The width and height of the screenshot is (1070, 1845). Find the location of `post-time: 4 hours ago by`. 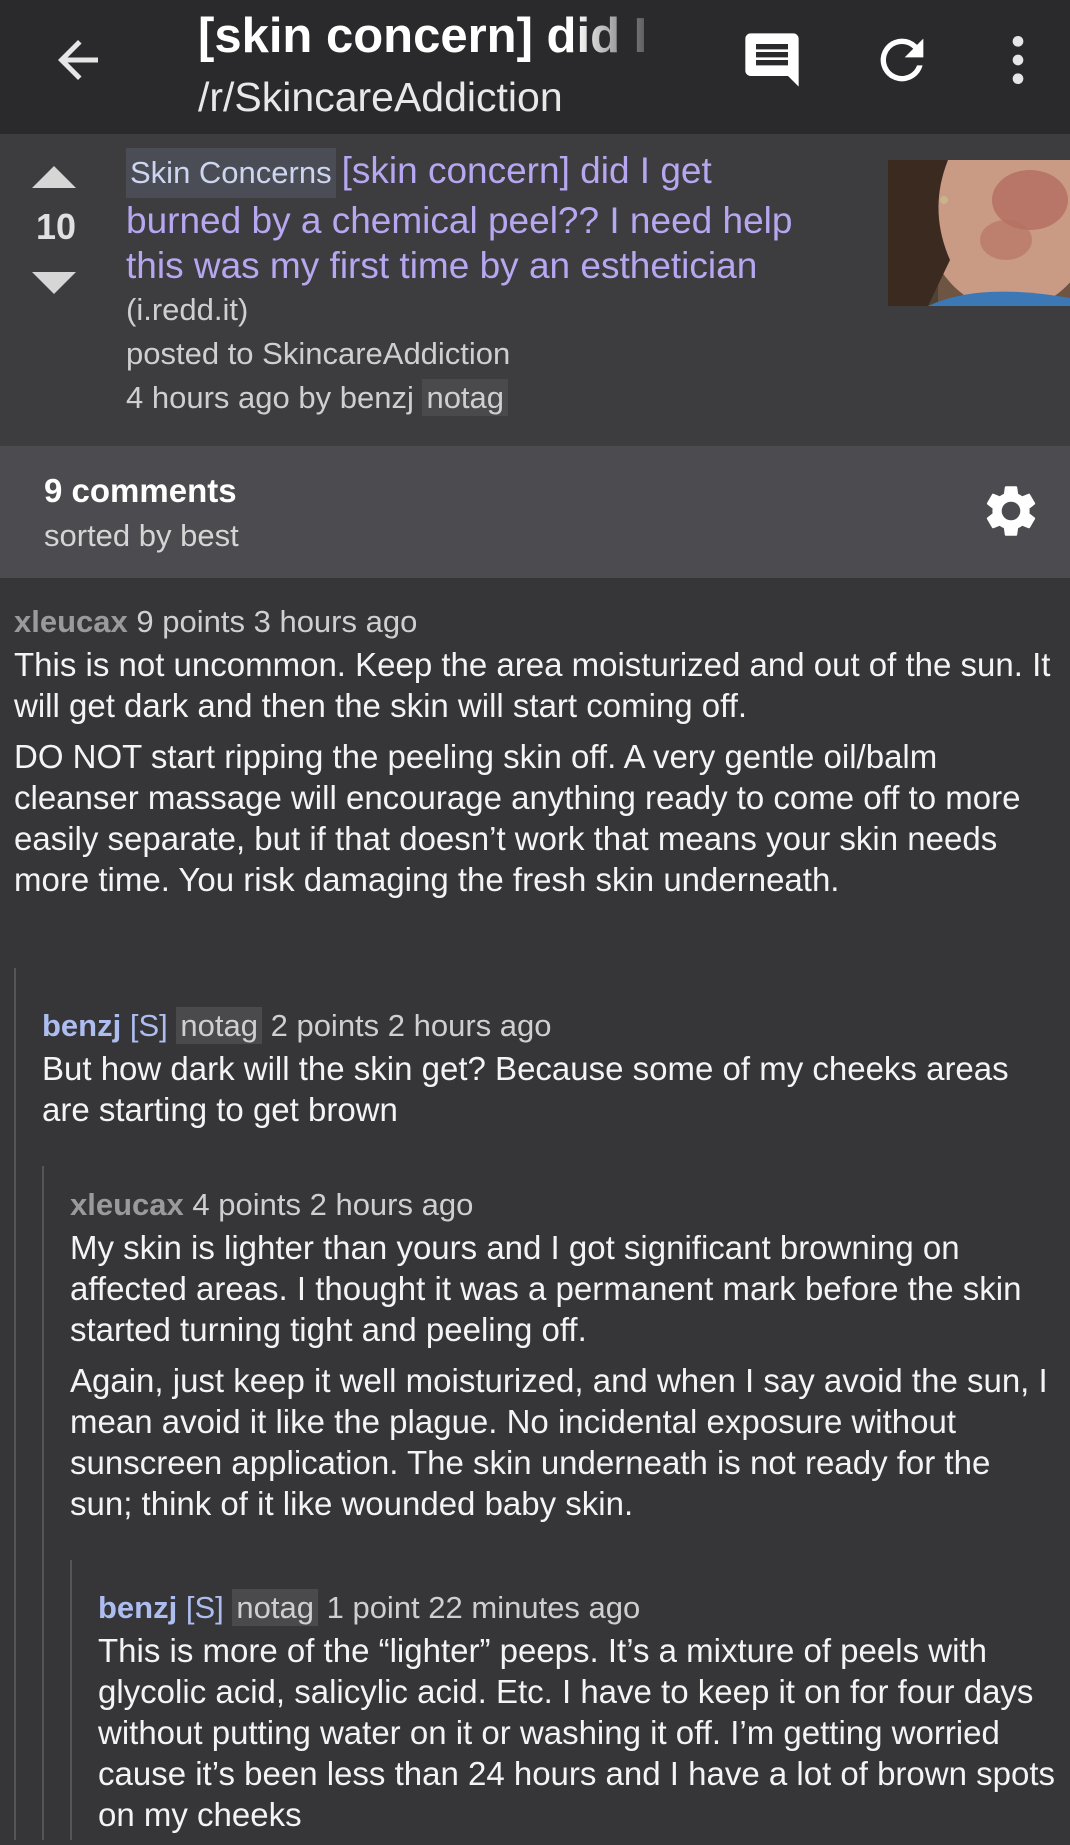

post-time: 4 hours ago by is located at coordinates (229, 397).